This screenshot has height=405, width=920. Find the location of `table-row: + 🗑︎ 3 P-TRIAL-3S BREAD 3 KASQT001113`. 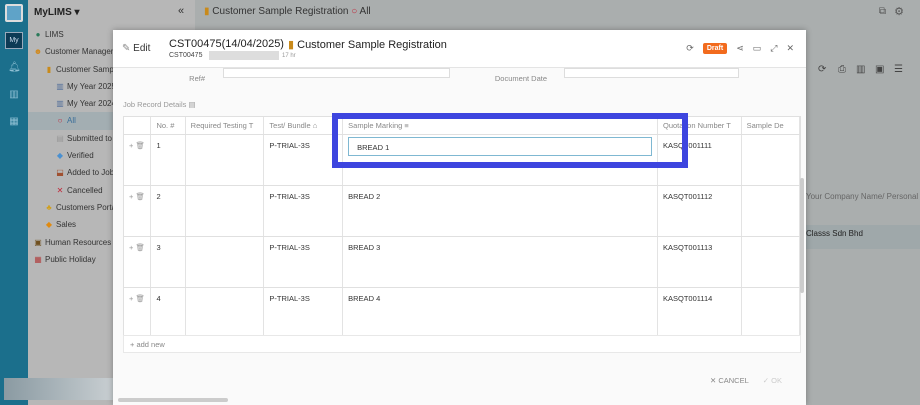

table-row: + 🗑︎ 3 P-TRIAL-3S BREAD 3 KASQT001113 is located at coordinates (462, 262).